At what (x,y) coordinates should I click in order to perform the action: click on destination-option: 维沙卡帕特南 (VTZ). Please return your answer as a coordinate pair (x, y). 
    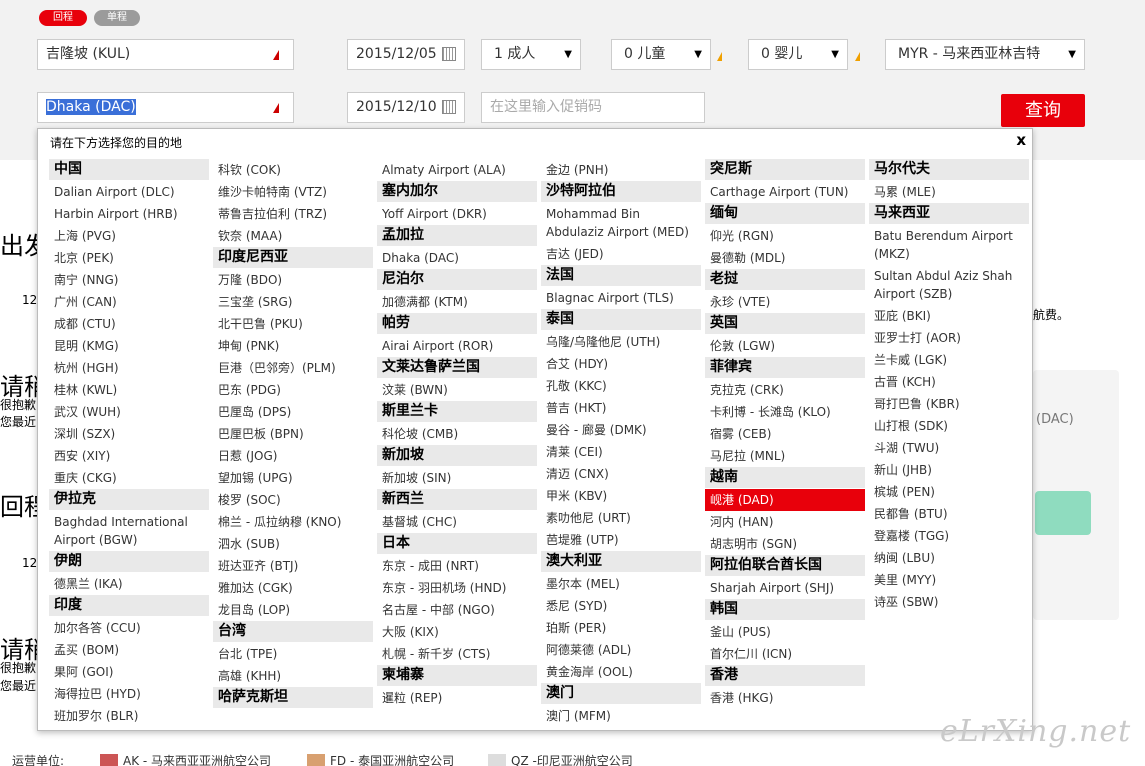
    Looking at the image, I should click on (293, 192).